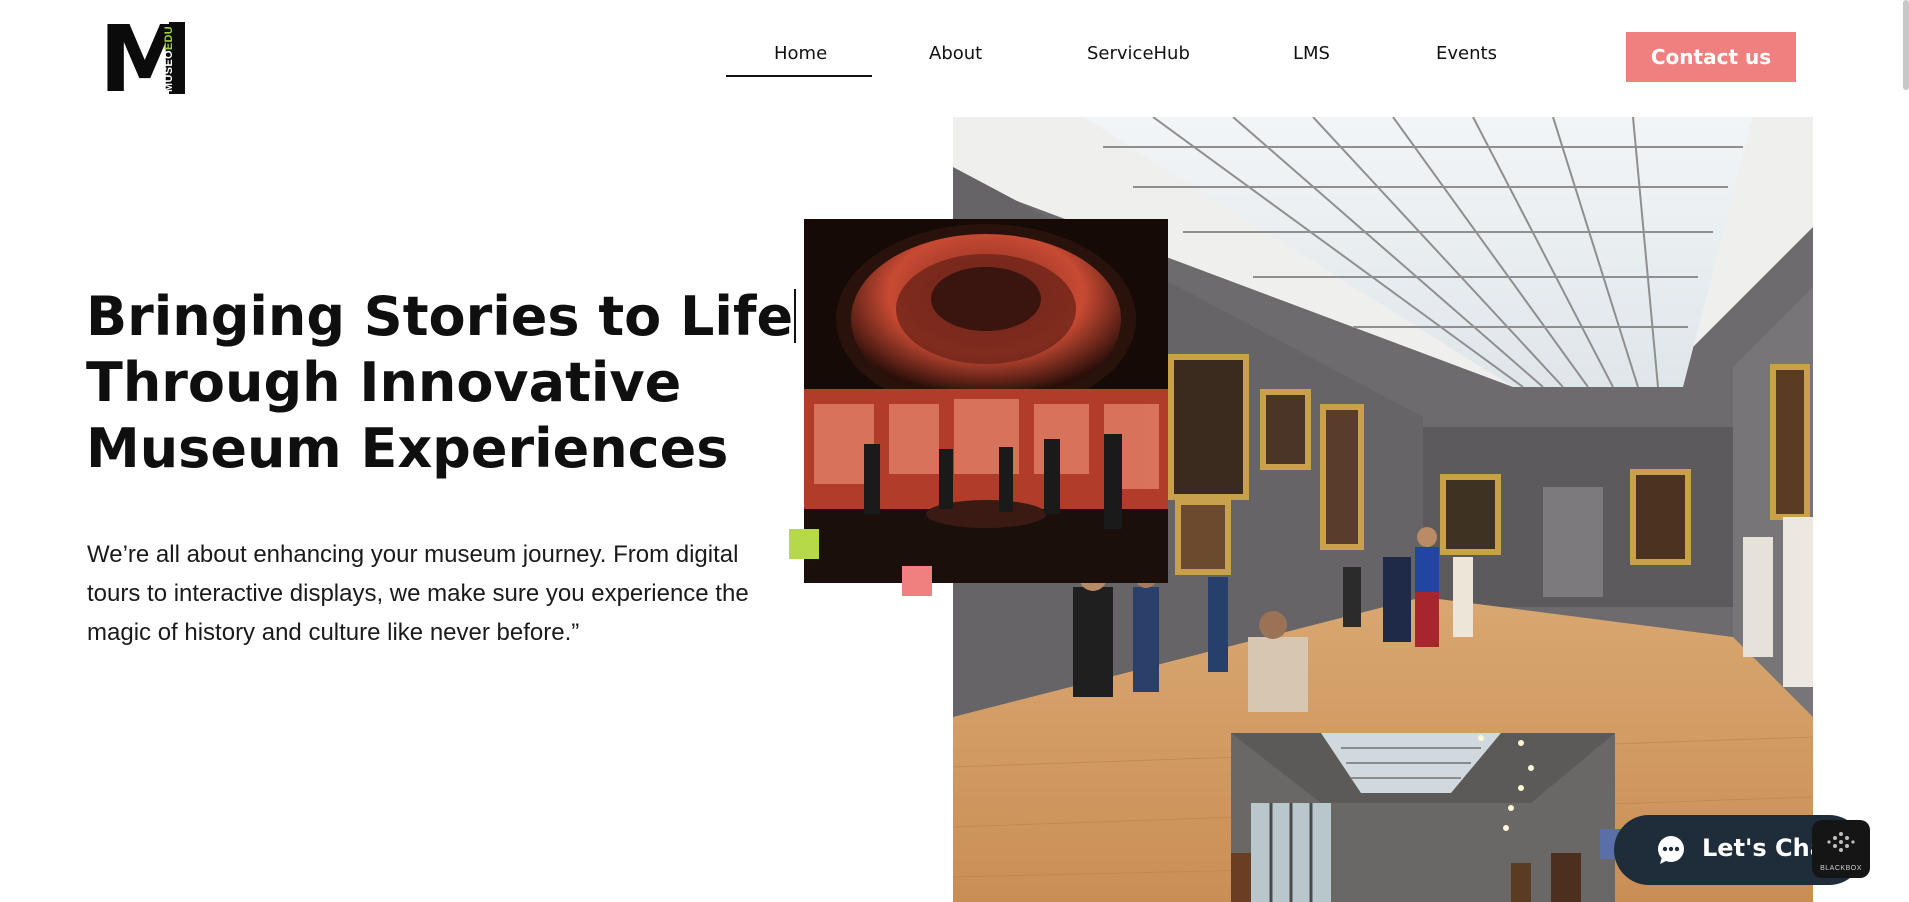 The width and height of the screenshot is (1909, 902). Describe the element at coordinates (1423, 817) in the screenshot. I see `corridor-inset-image` at that location.